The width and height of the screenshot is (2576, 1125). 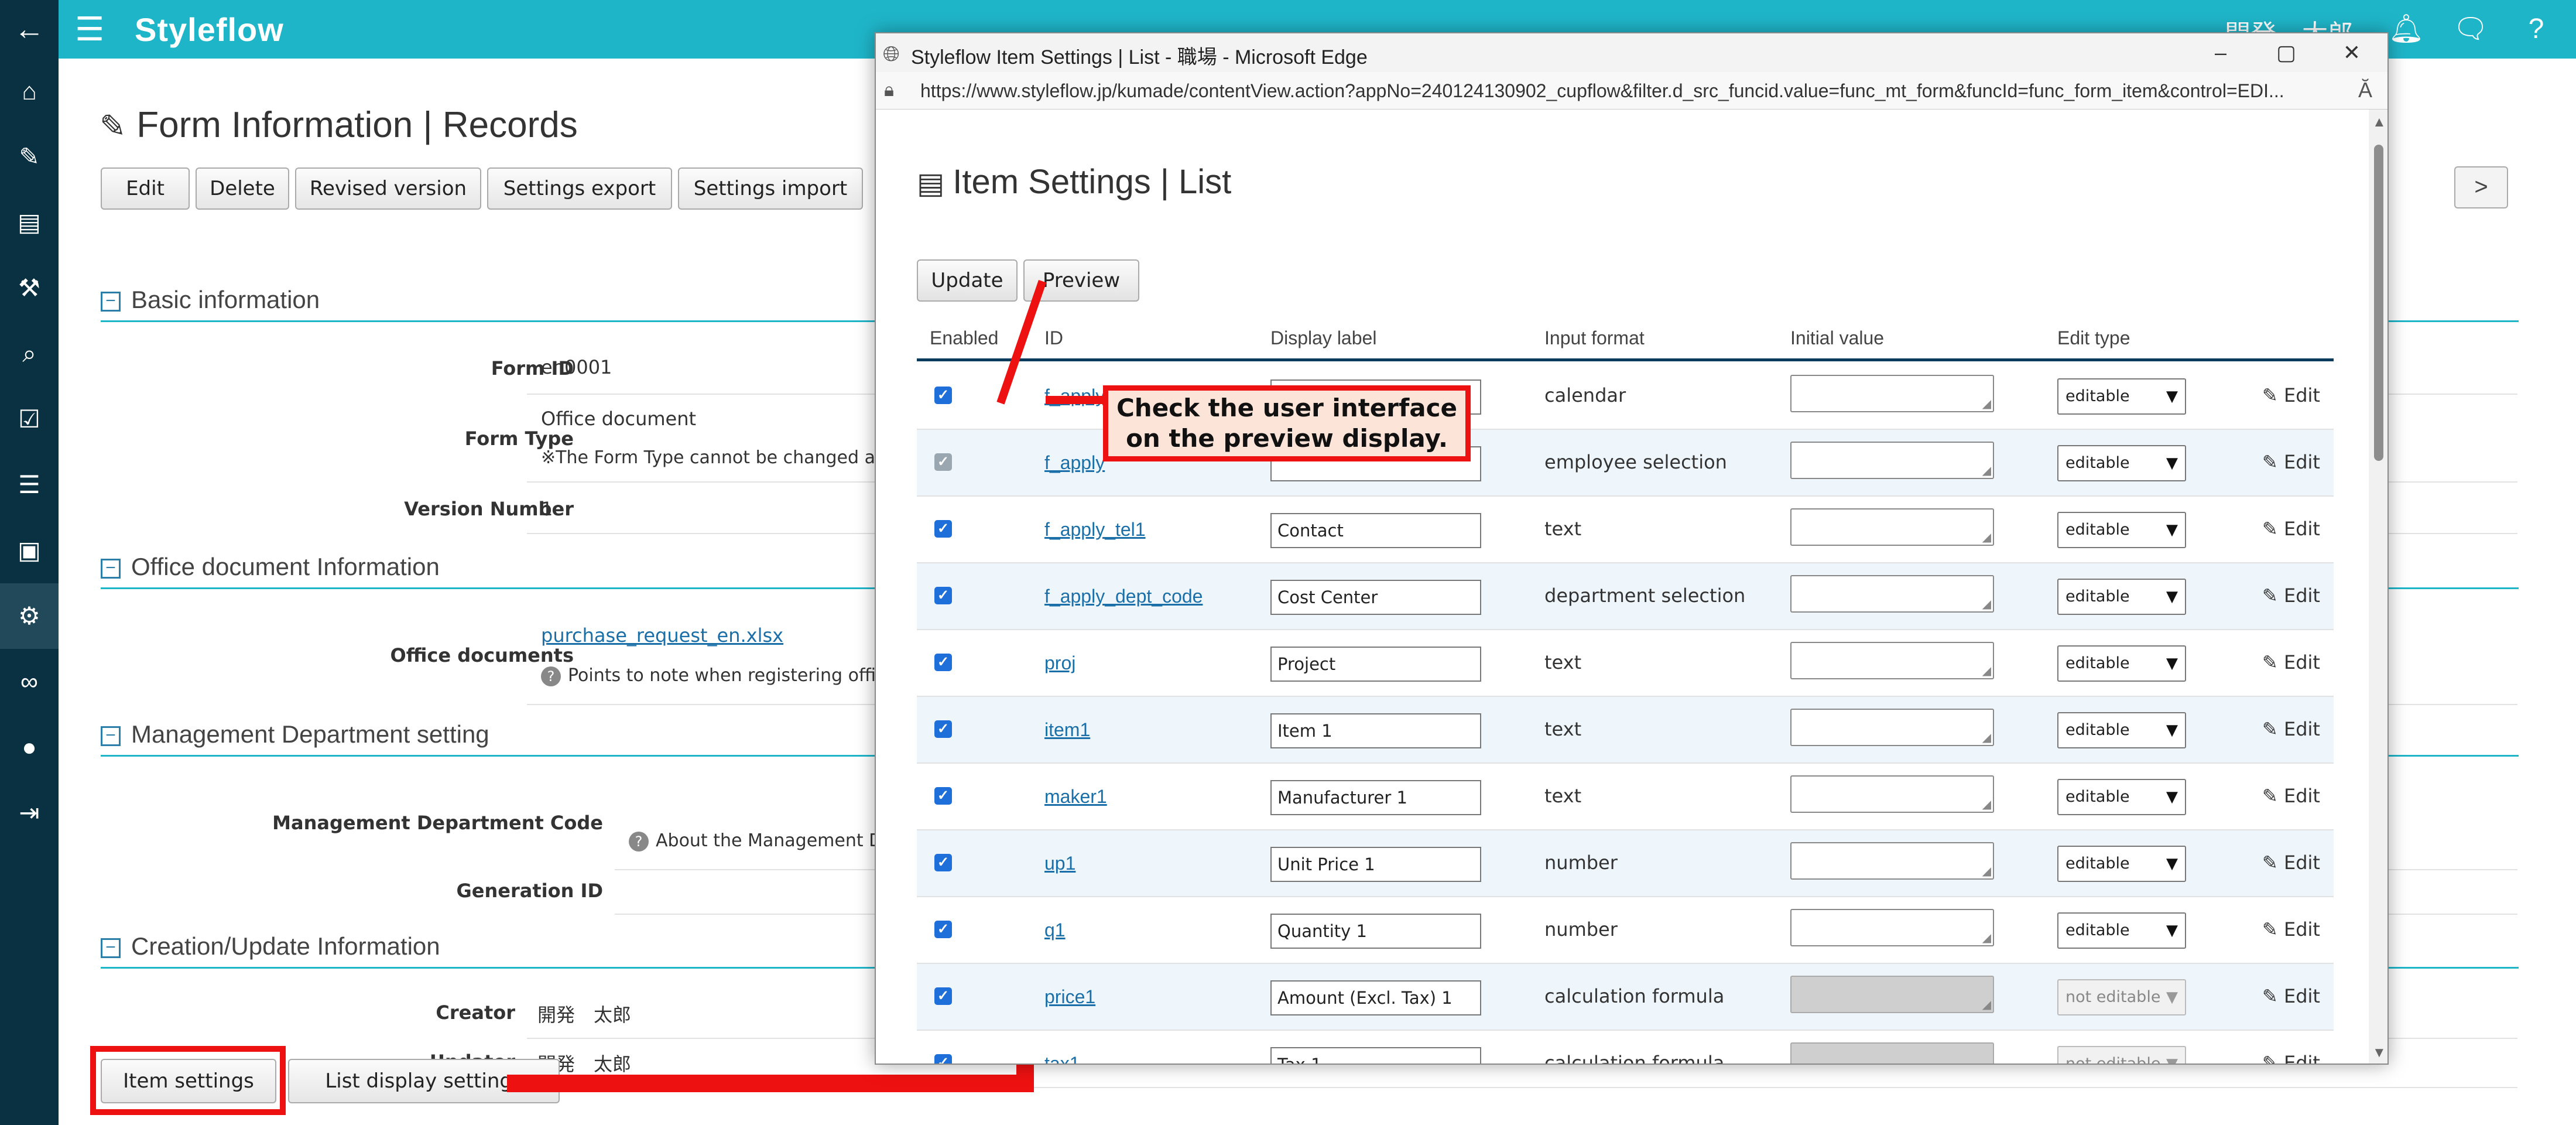 I want to click on minimize-button: –, so click(x=2220, y=53).